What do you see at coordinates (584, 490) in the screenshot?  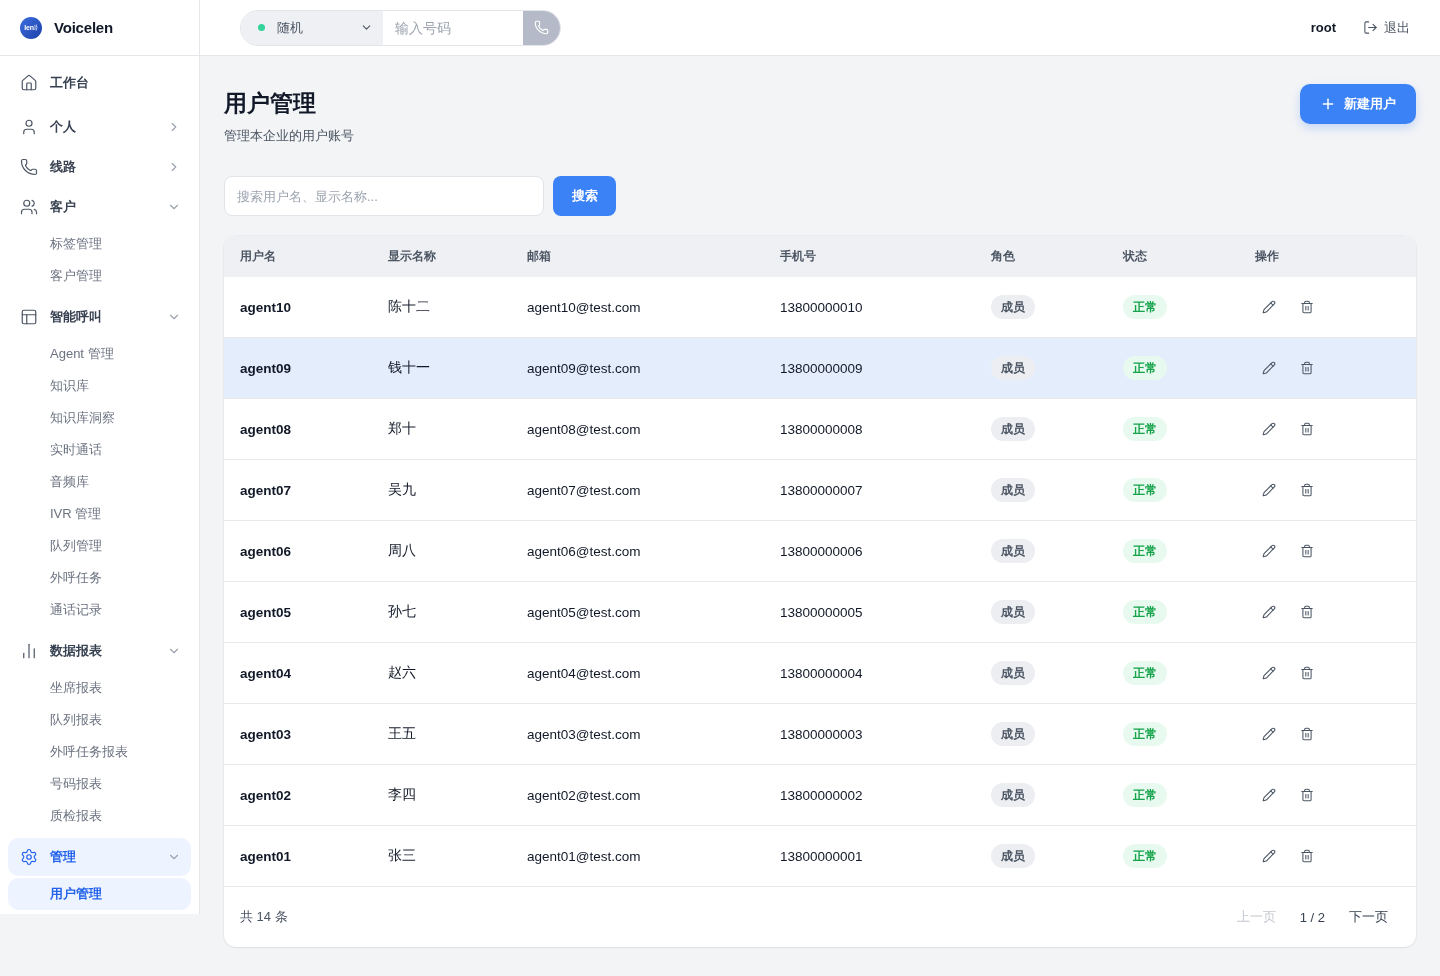 I see `email: agent07@test.com` at bounding box center [584, 490].